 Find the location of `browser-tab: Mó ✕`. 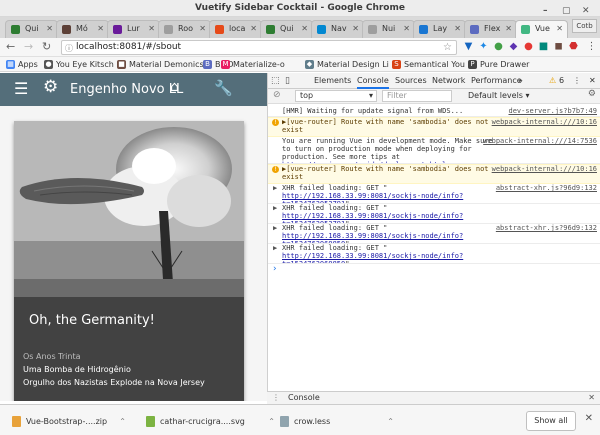

browser-tab: Mó ✕ is located at coordinates (82, 29).